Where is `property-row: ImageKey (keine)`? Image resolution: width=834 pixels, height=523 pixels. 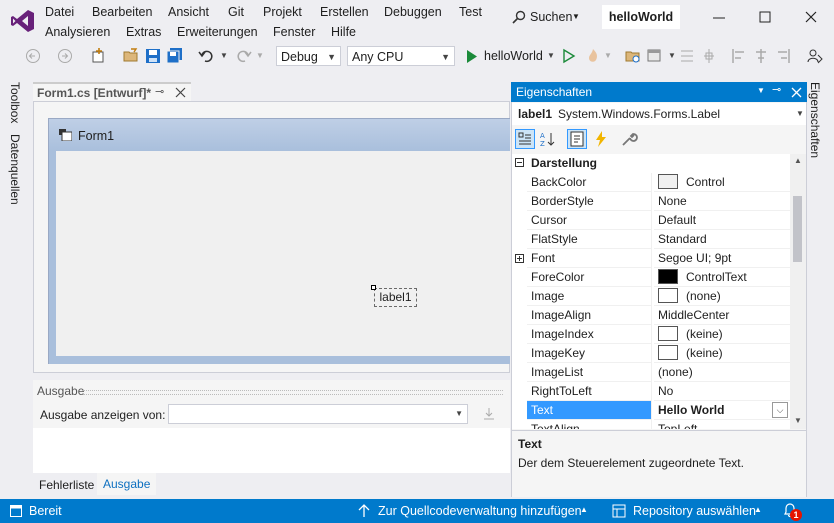 property-row: ImageKey (keine) is located at coordinates (651, 353).